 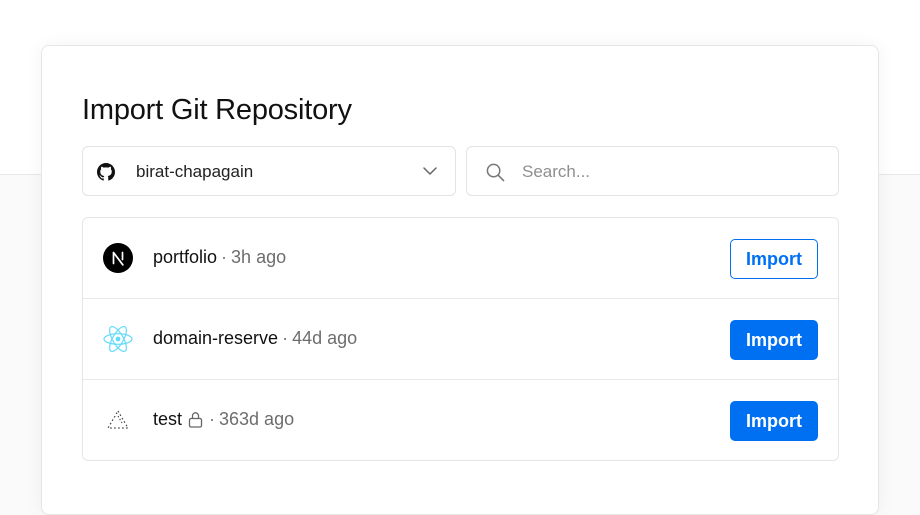 I want to click on page-title: Import Git Repository, so click(x=217, y=110).